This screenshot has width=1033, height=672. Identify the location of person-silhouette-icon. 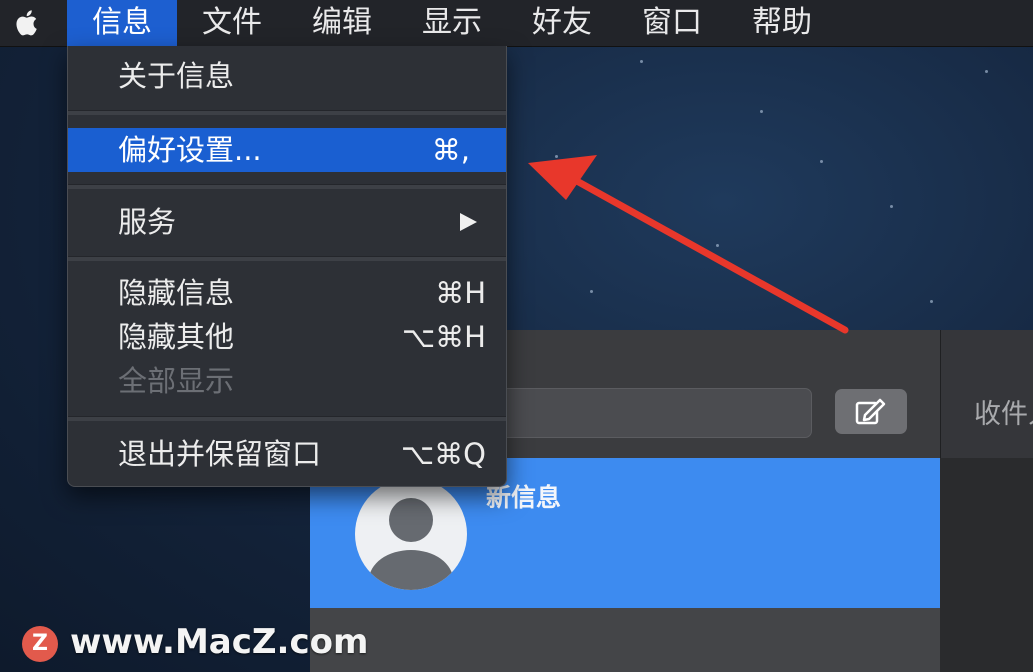
(411, 544).